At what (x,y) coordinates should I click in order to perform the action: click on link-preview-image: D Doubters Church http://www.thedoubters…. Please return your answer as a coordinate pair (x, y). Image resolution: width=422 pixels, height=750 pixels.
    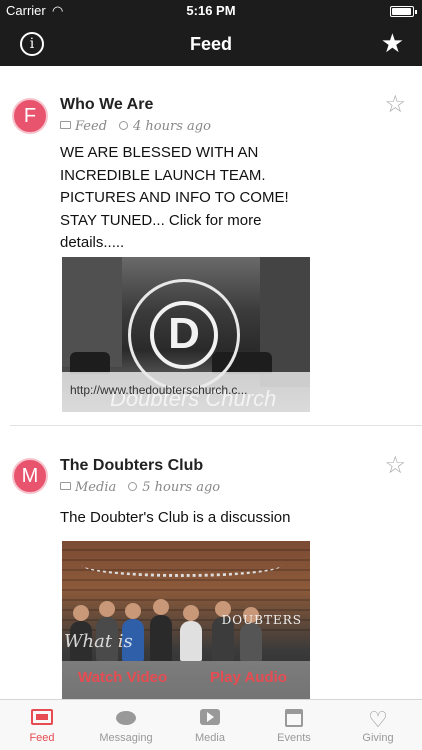
    Looking at the image, I should click on (186, 334).